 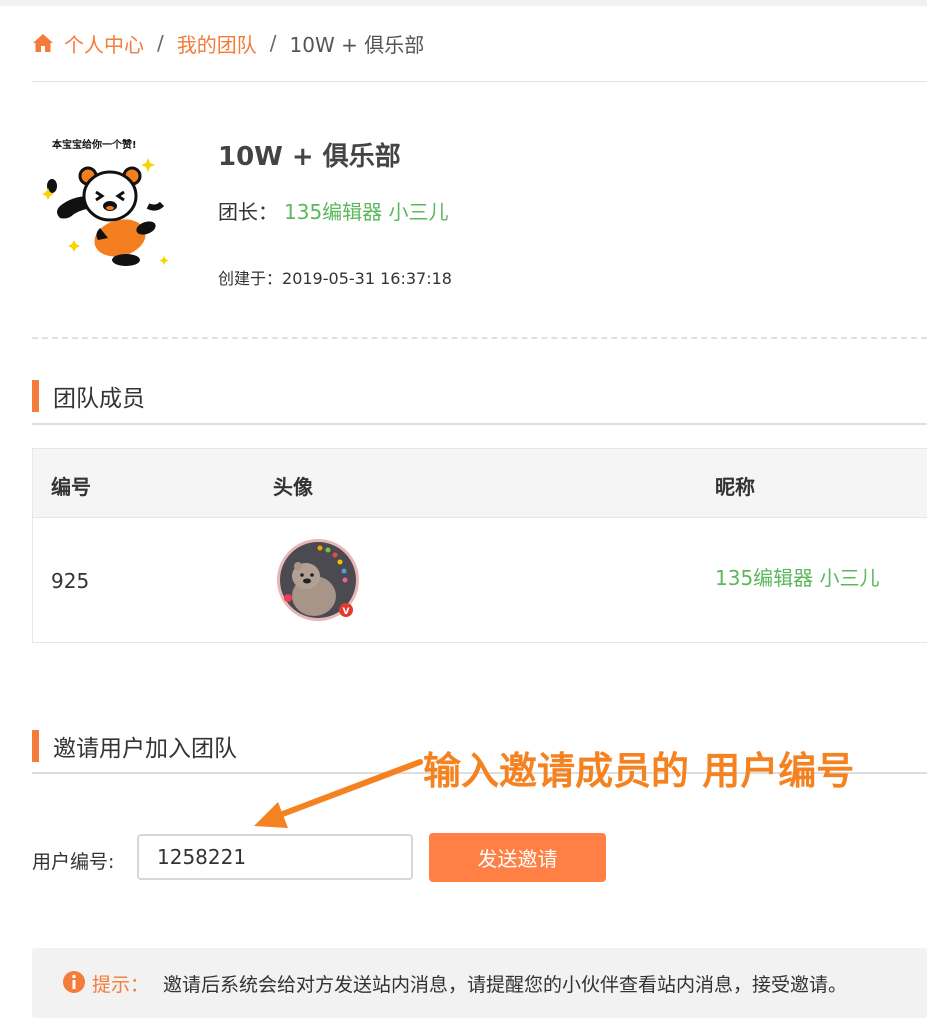 What do you see at coordinates (217, 43) in the screenshot?
I see `breadcrumb-my-team: 我的团队` at bounding box center [217, 43].